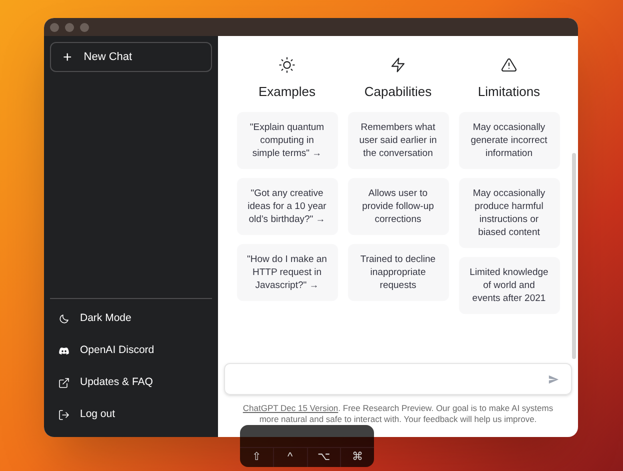 This screenshot has width=623, height=471. Describe the element at coordinates (64, 319) in the screenshot. I see `moon-icon` at that location.